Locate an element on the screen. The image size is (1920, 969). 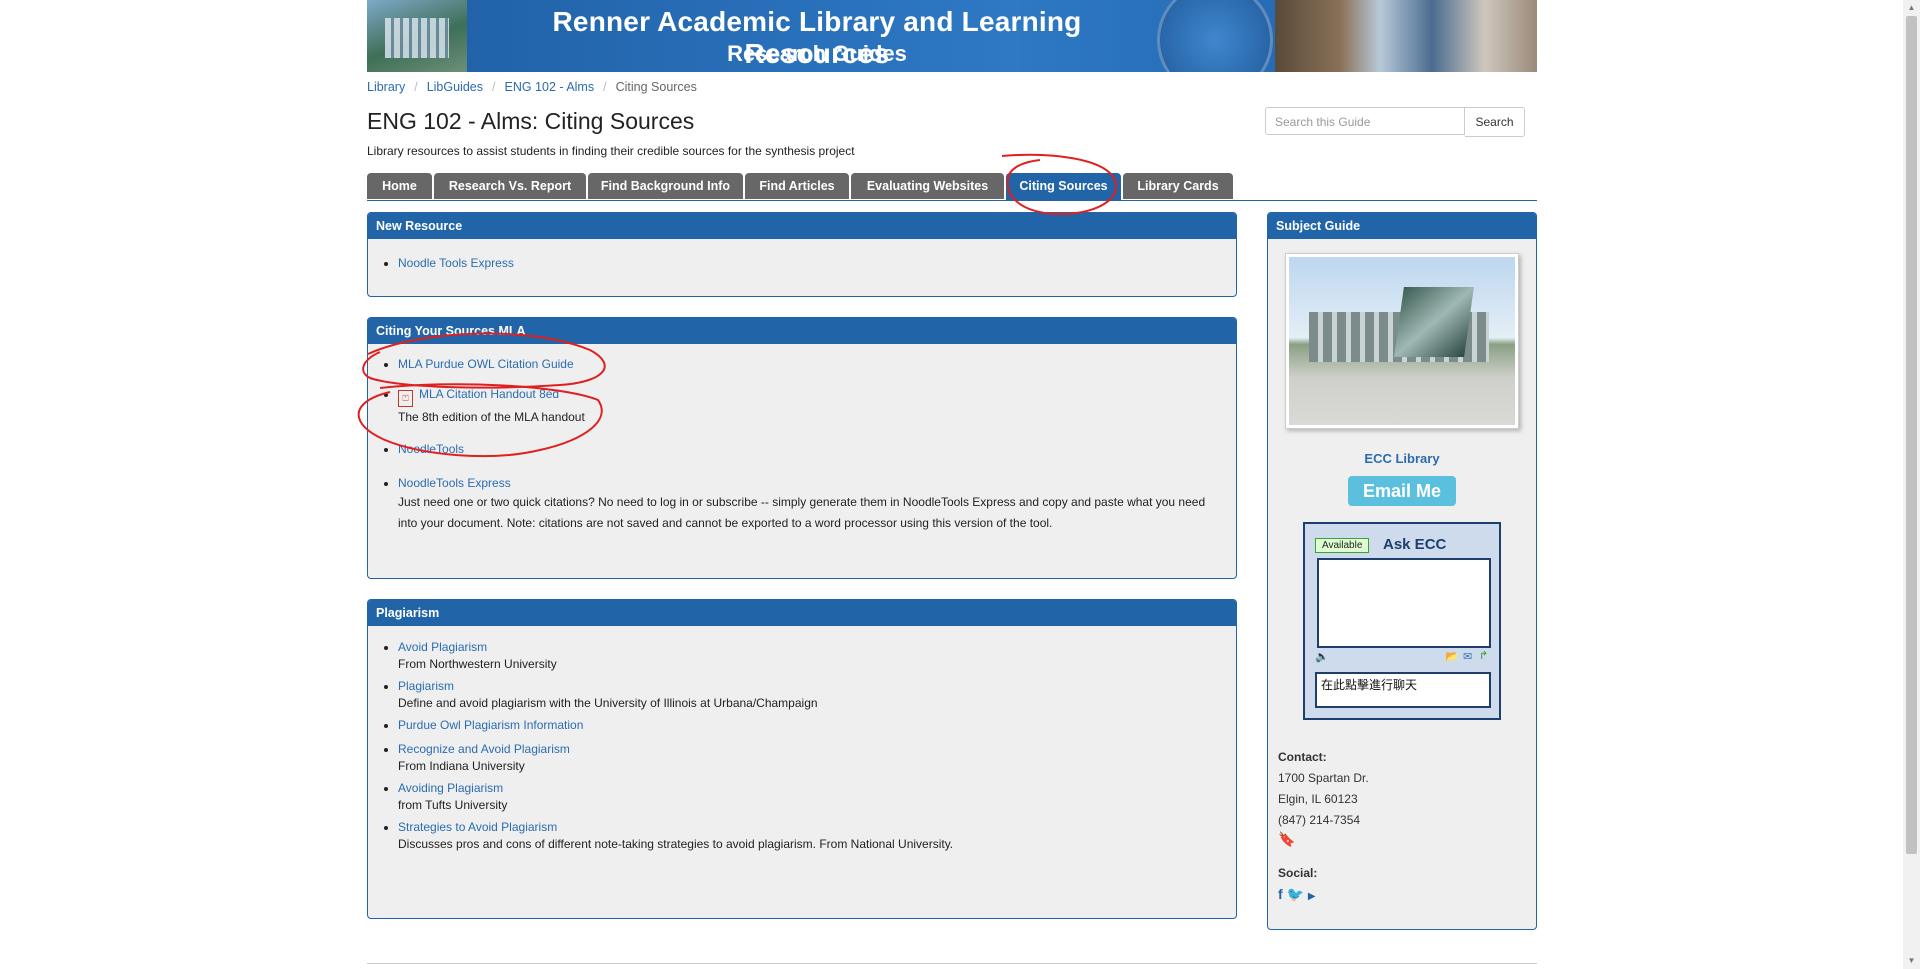
resource-link: Purdue Owl Plagiarism Information is located at coordinates (490, 725).